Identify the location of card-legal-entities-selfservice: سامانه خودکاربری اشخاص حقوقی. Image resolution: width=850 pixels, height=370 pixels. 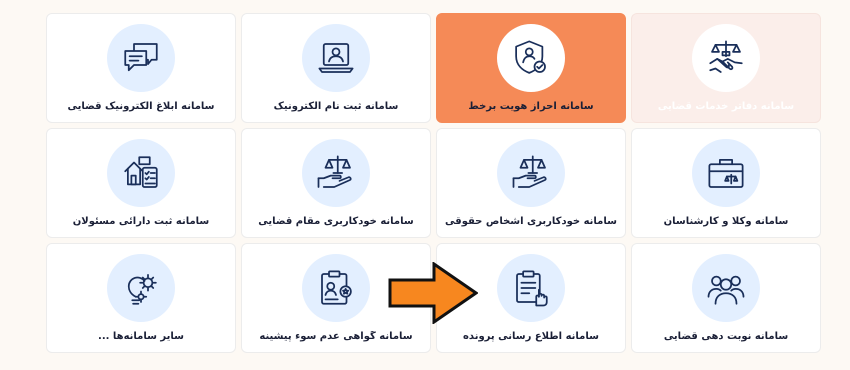
(531, 183).